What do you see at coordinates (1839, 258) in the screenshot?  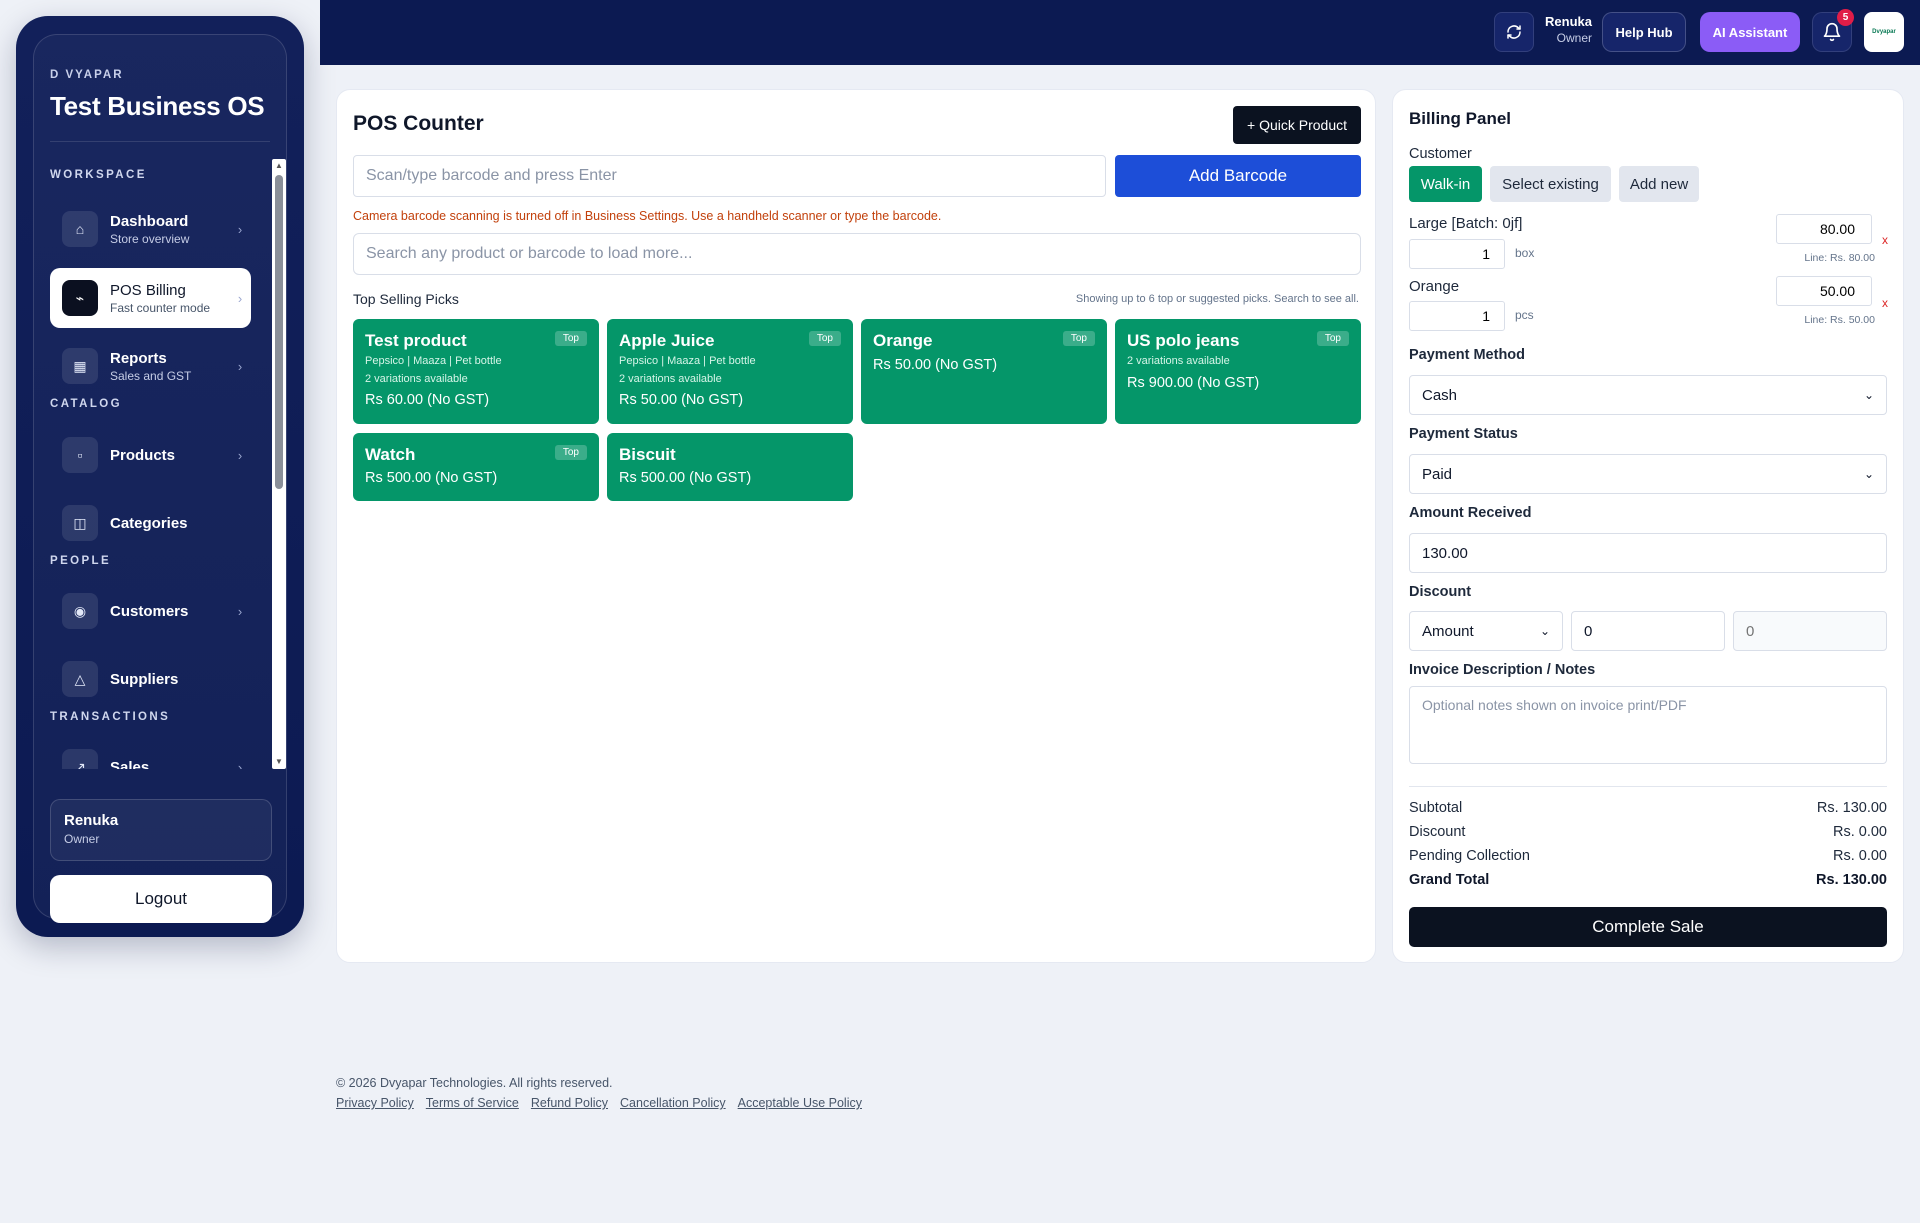 I see `line-total: Line: Rs. 80.00` at bounding box center [1839, 258].